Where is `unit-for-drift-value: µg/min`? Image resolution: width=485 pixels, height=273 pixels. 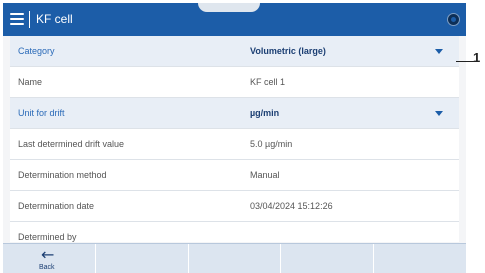
unit-for-drift-value: µg/min is located at coordinates (265, 113).